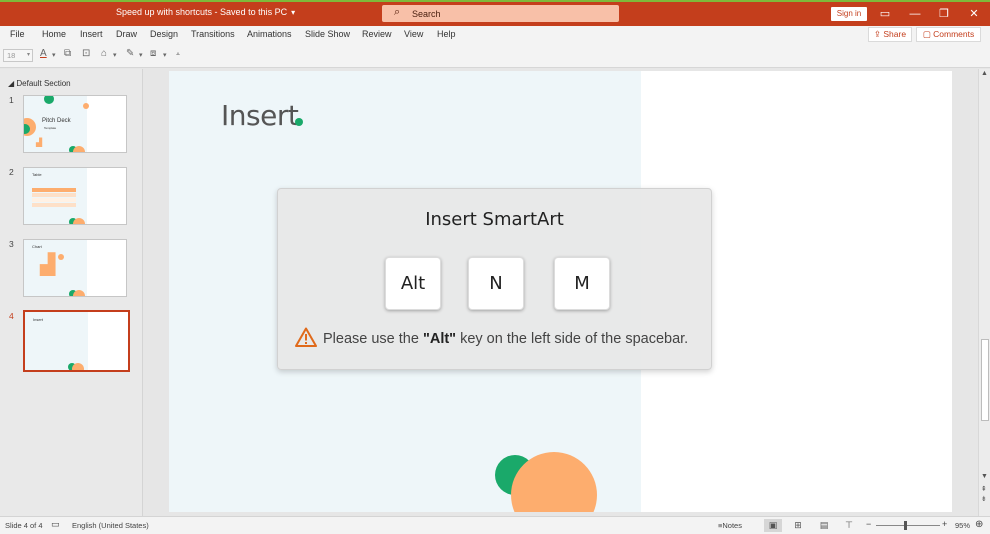 The height and width of the screenshot is (534, 990). Describe the element at coordinates (37, 174) in the screenshot. I see `thumbnail-title: Table` at that location.